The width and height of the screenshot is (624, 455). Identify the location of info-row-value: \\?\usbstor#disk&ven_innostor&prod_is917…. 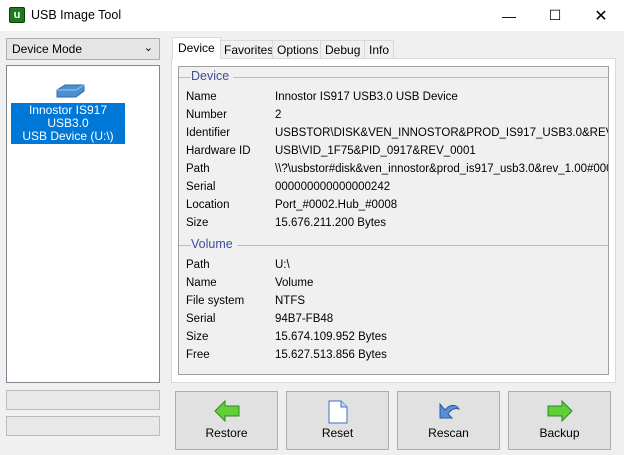
(442, 169).